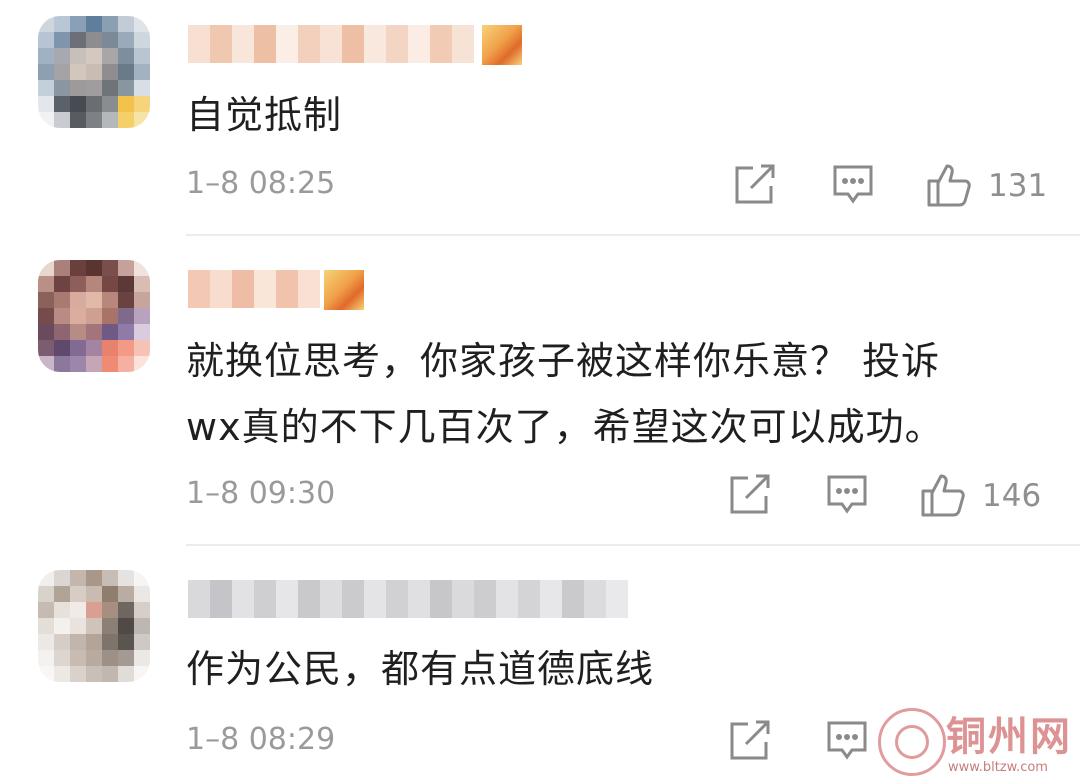 Image resolution: width=1080 pixels, height=784 pixels. I want to click on comment-text-line-2: wx真的不下几百次了，希望这次可以成功。, so click(565, 427).